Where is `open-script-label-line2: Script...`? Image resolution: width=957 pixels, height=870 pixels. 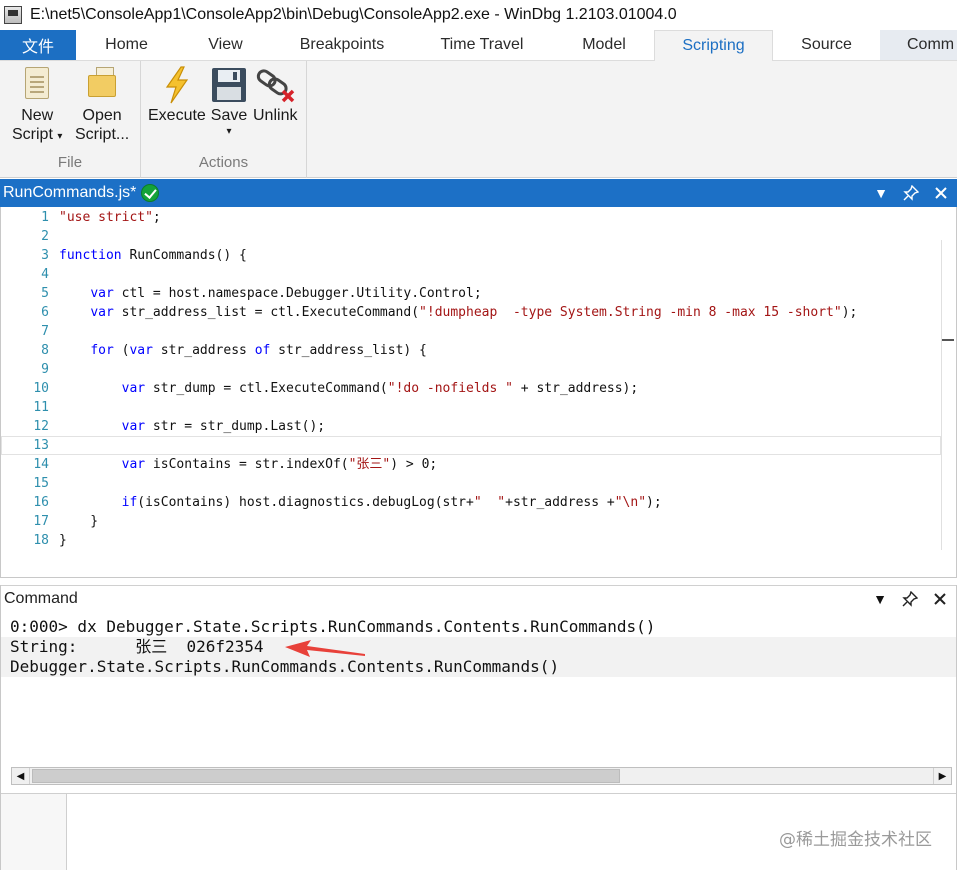
open-script-label-line2: Script... is located at coordinates (102, 134).